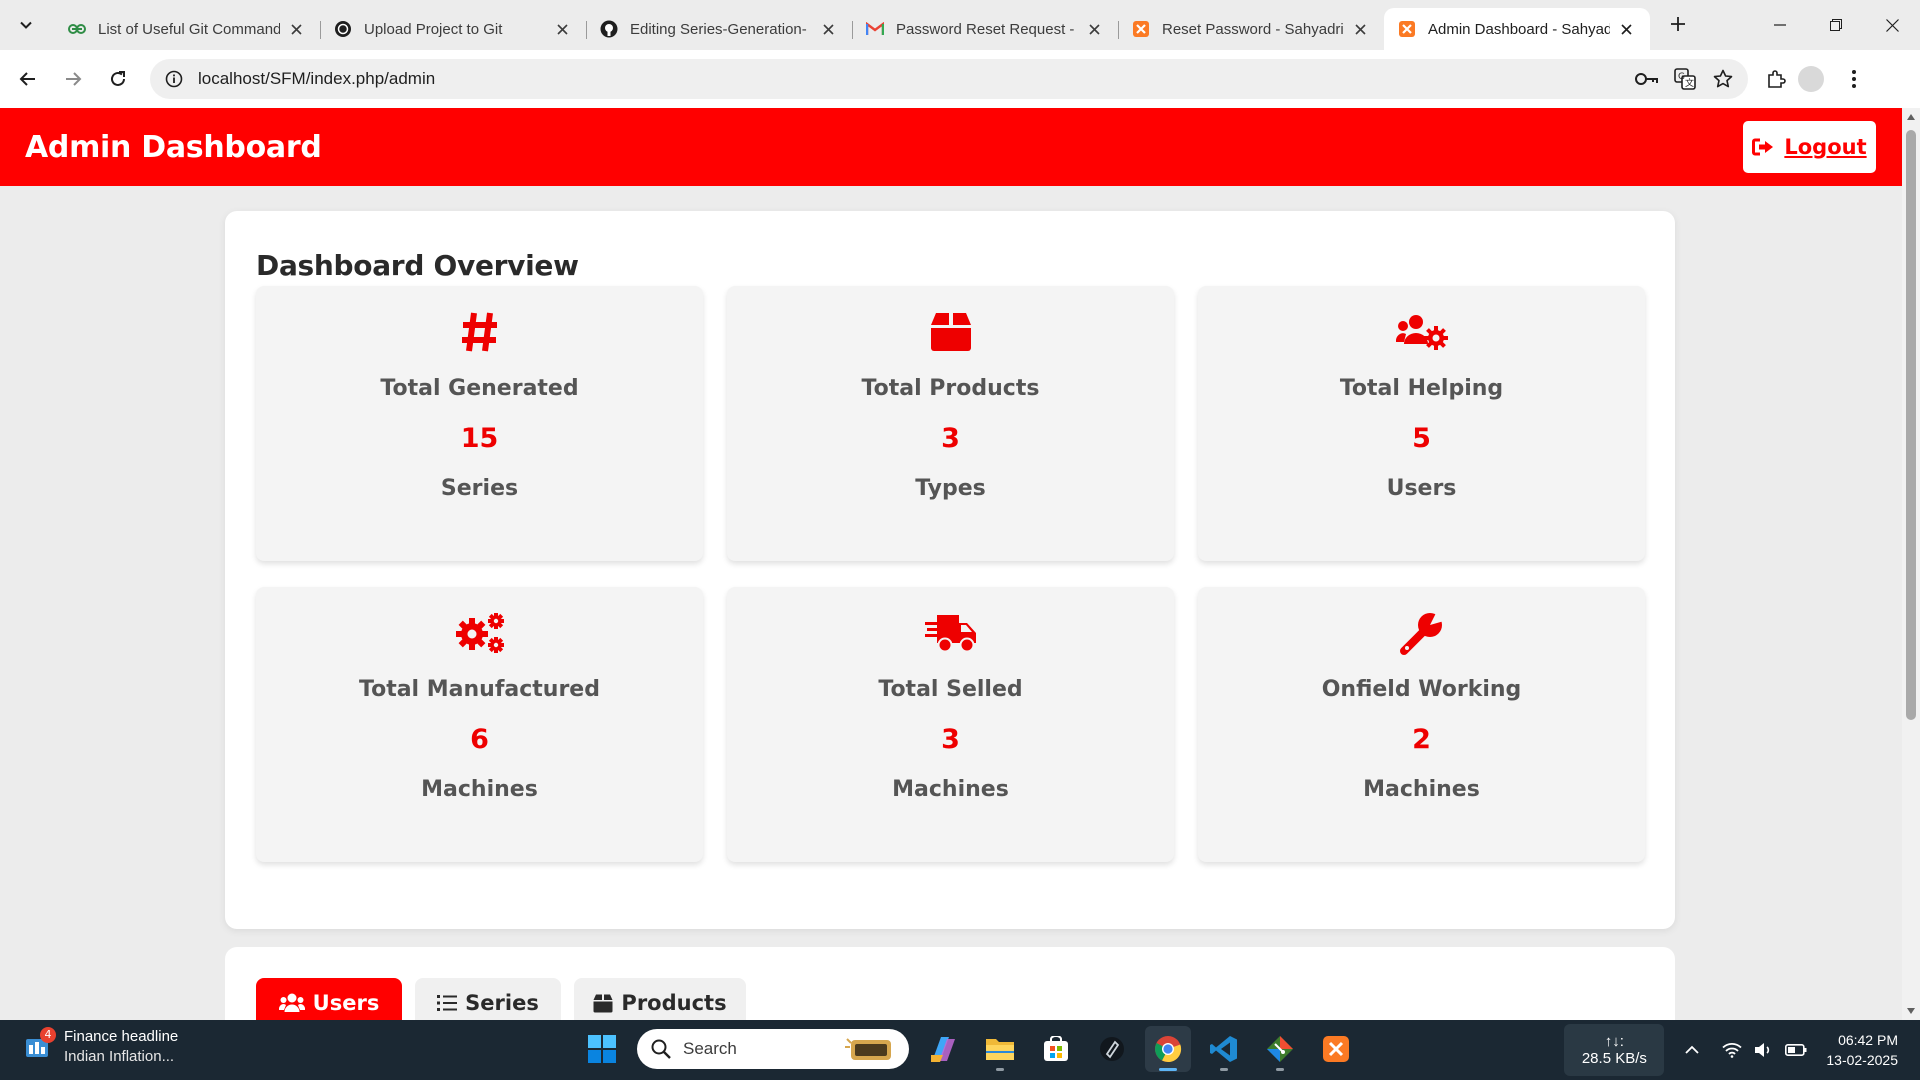  I want to click on start-button, so click(602, 1049).